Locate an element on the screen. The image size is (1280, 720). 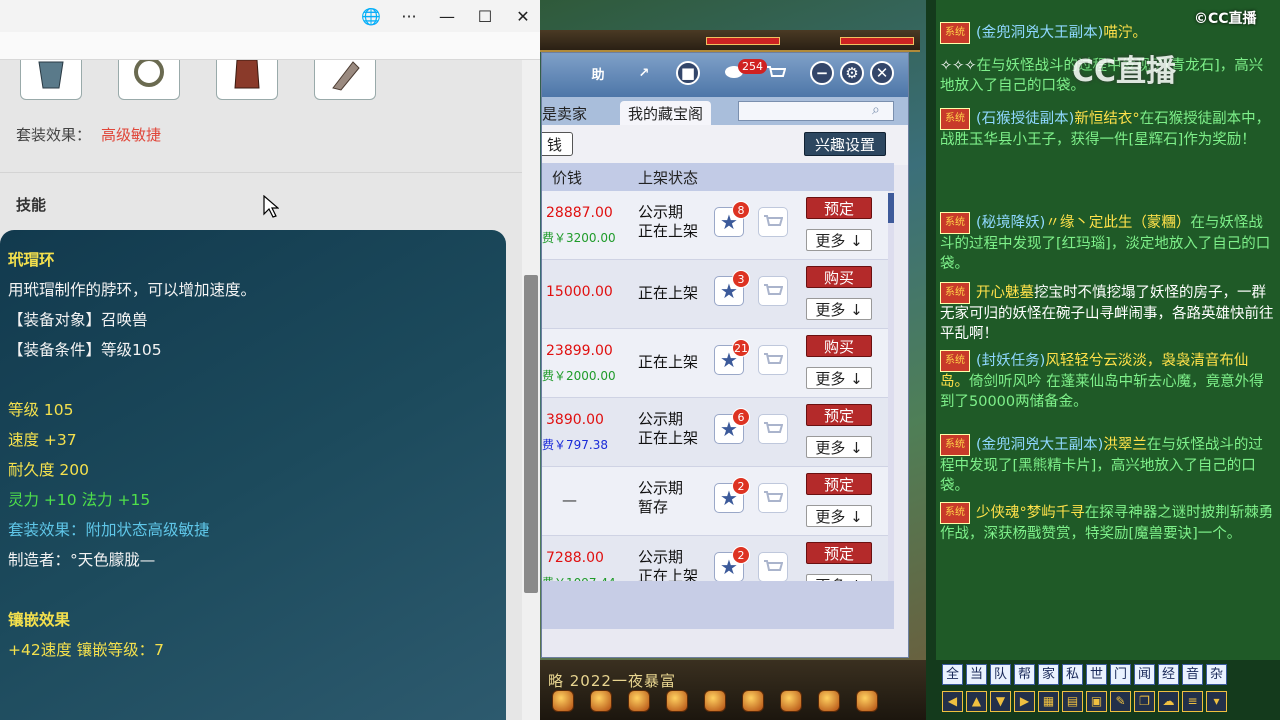
brush-icon: ✎ is located at coordinates (1120, 701).